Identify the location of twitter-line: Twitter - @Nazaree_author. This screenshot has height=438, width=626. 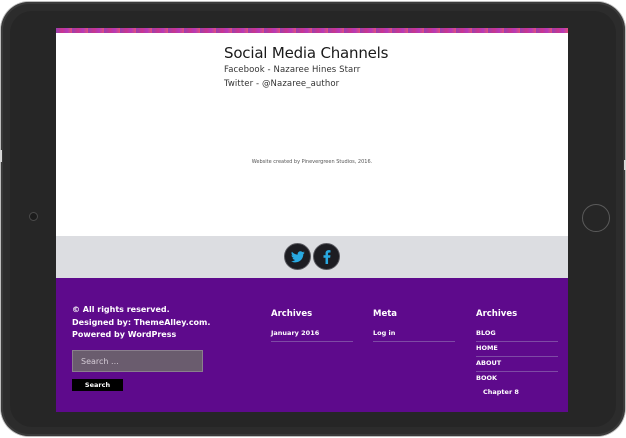
(282, 84).